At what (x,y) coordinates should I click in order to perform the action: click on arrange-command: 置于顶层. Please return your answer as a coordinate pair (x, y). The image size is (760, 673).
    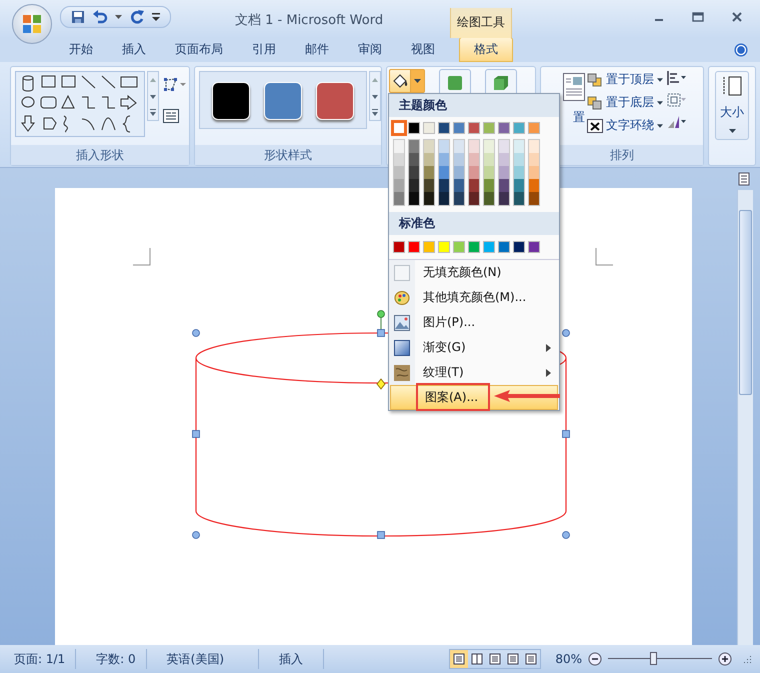
    Looking at the image, I should click on (625, 79).